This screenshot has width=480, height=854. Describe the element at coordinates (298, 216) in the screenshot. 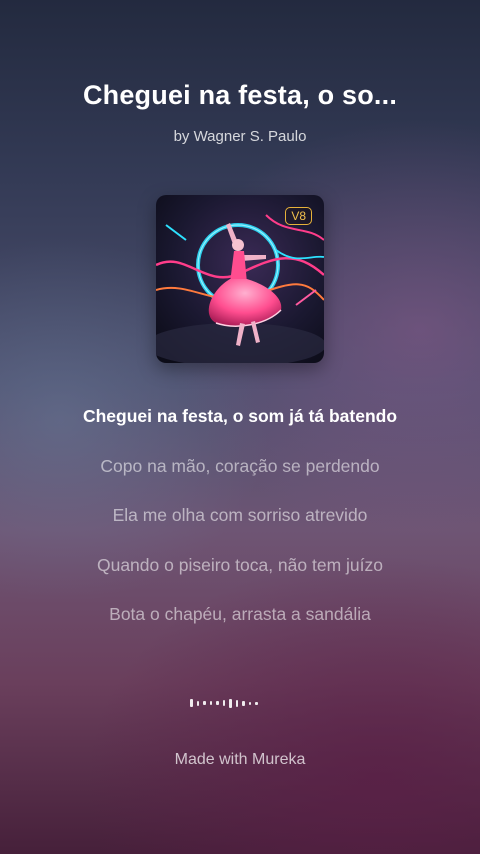

I see `version-badge: V8` at that location.